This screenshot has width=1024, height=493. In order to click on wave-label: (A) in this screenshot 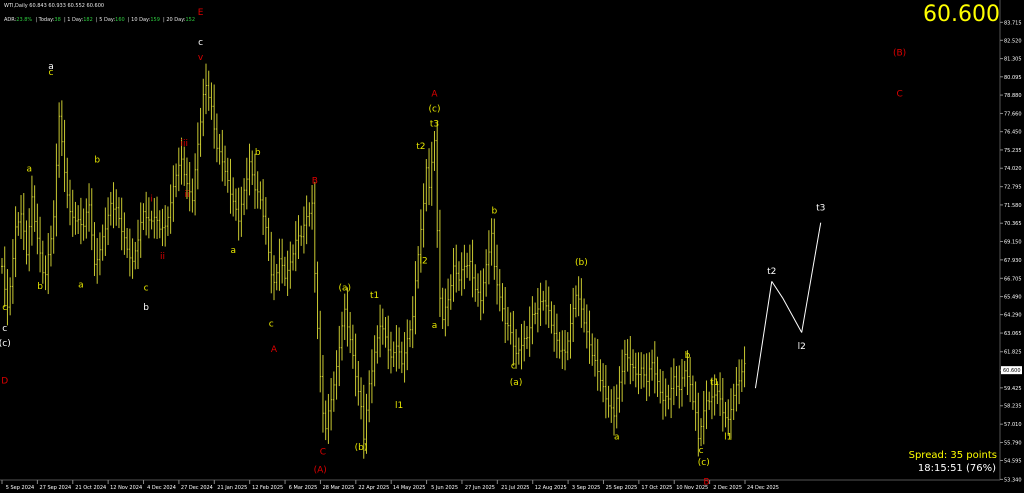, I will do `click(320, 470)`.